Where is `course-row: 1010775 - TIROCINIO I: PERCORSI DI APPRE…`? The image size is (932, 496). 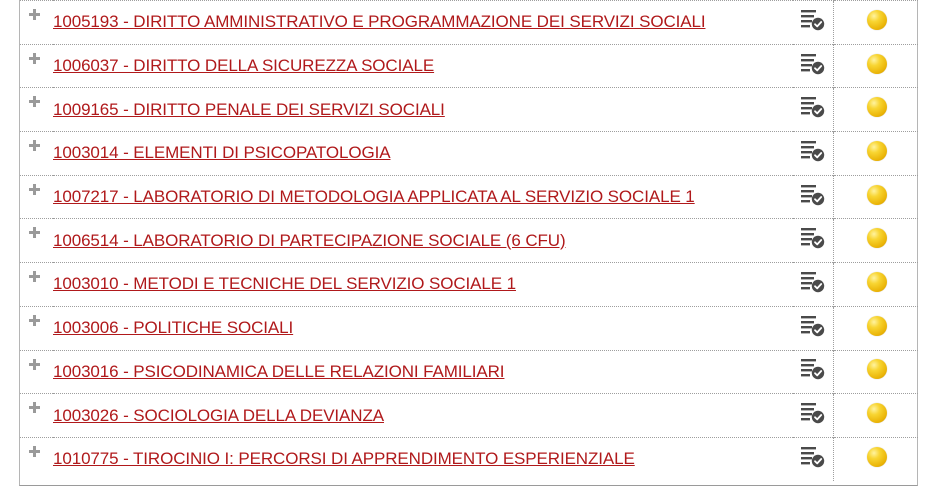
course-row: 1010775 - TIROCINIO I: PERCORSI DI APPRE… is located at coordinates (469, 459).